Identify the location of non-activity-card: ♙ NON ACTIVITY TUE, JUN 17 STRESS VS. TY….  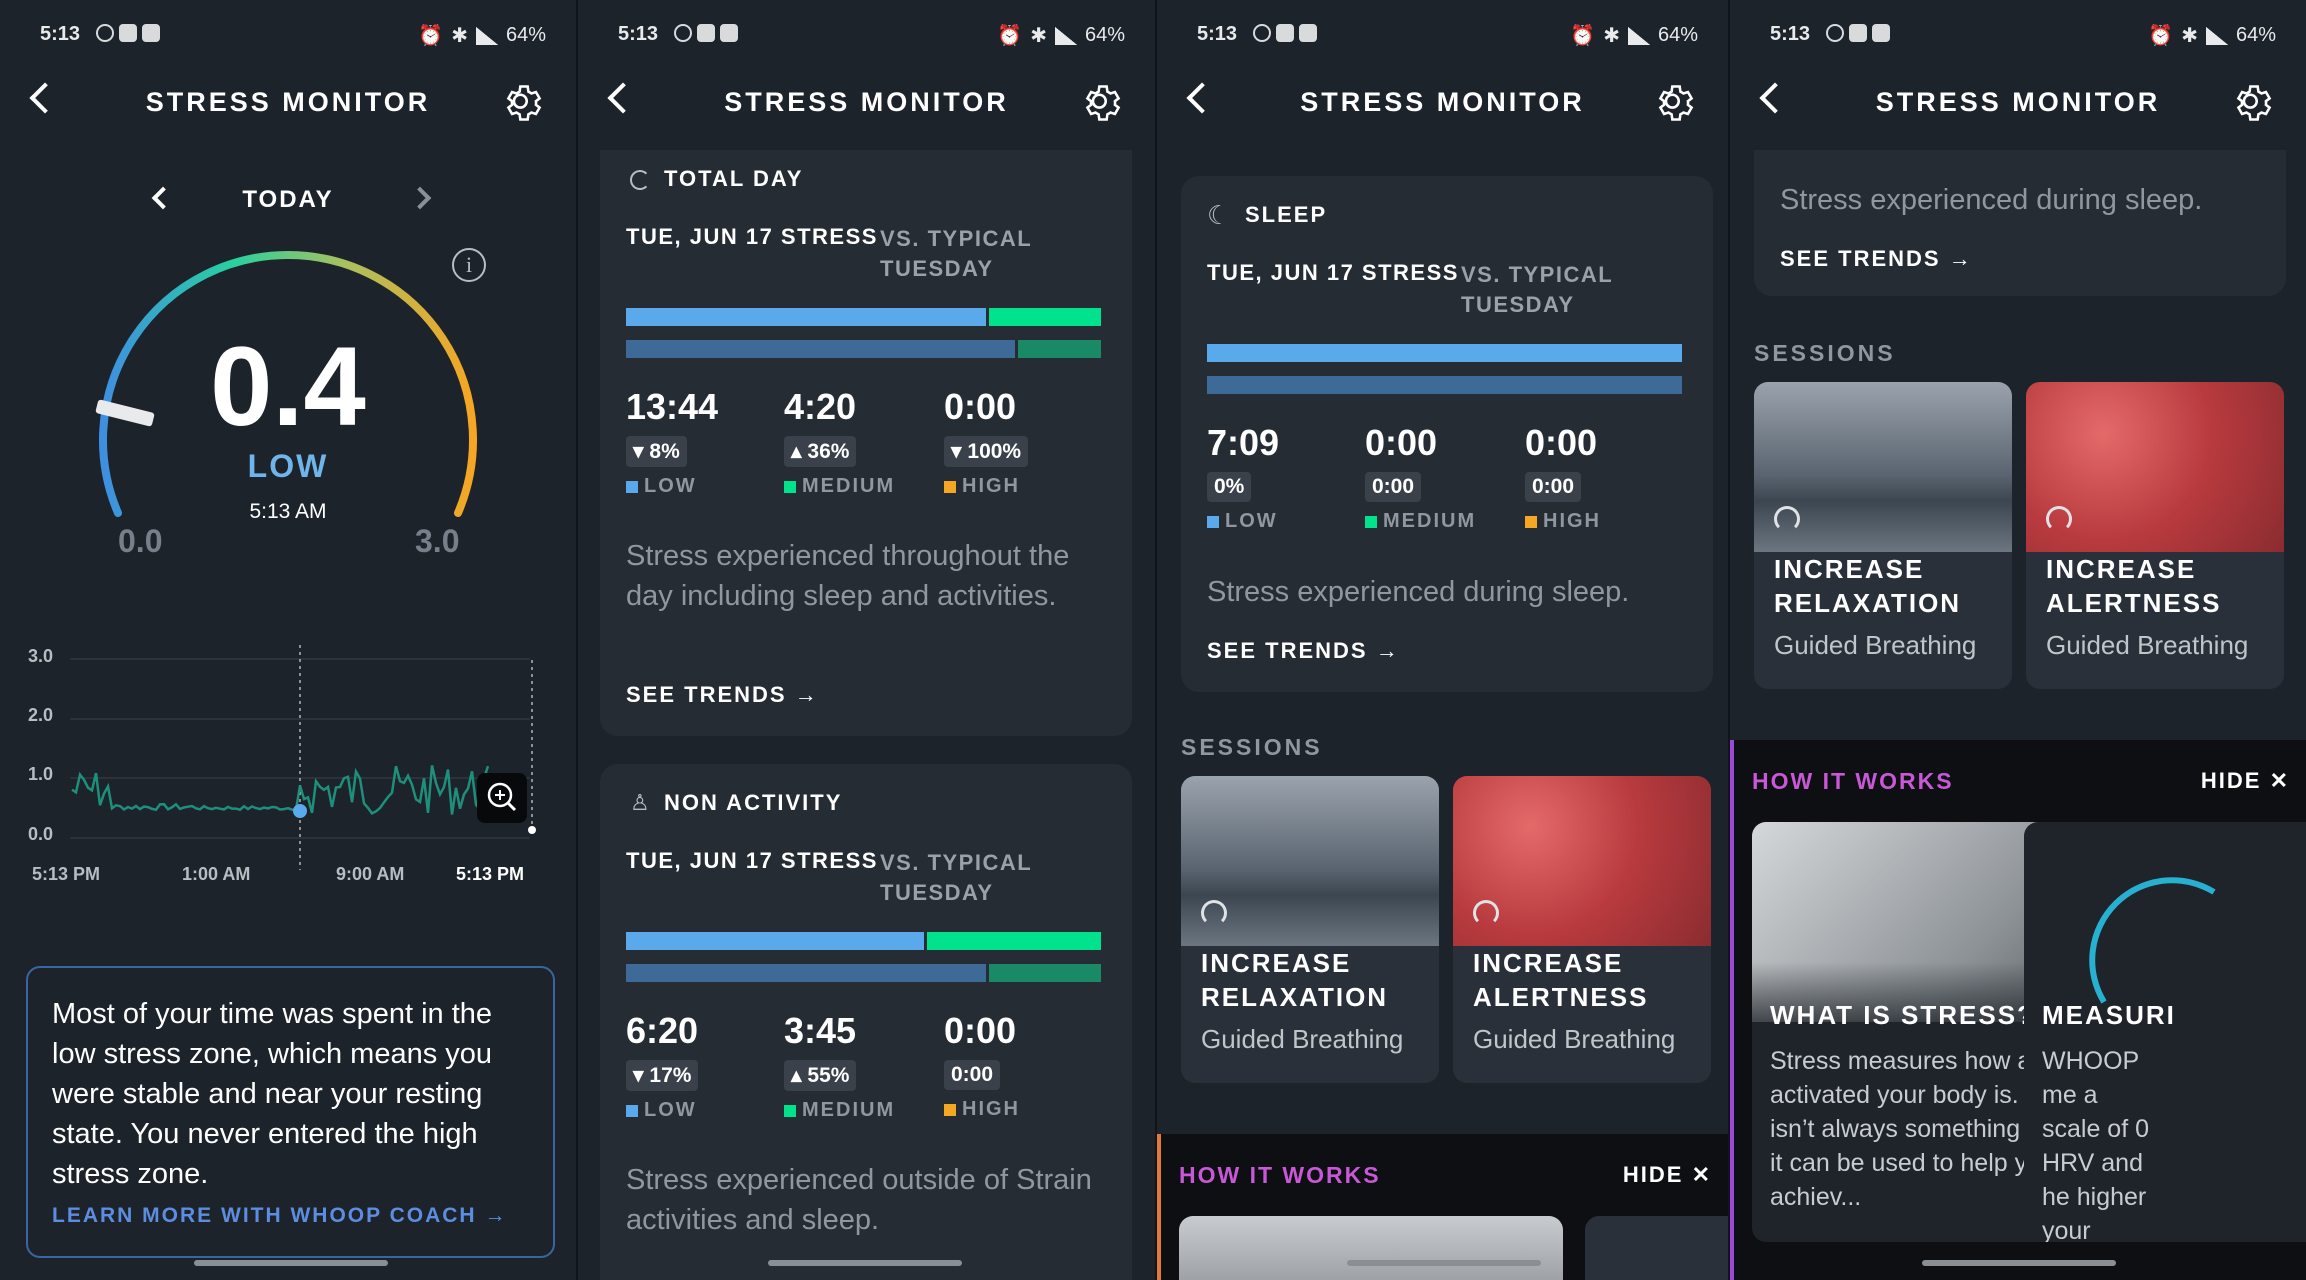
(866, 1022).